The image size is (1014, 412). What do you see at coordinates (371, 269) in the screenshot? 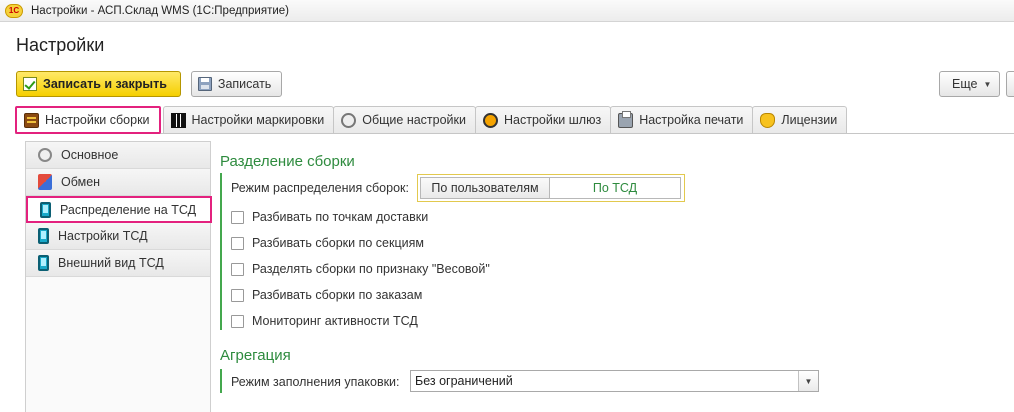
I see `checkbox-label: Разделять сборки по признаку "Весовой"` at bounding box center [371, 269].